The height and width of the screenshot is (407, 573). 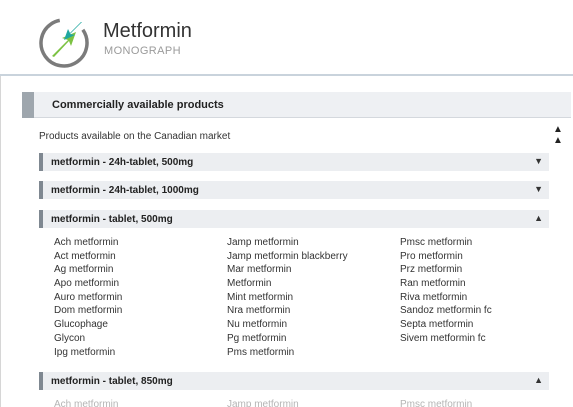 I want to click on product-row-24h-1000: metformin - 24h-tablet, 1000mg ▼, so click(x=294, y=190).